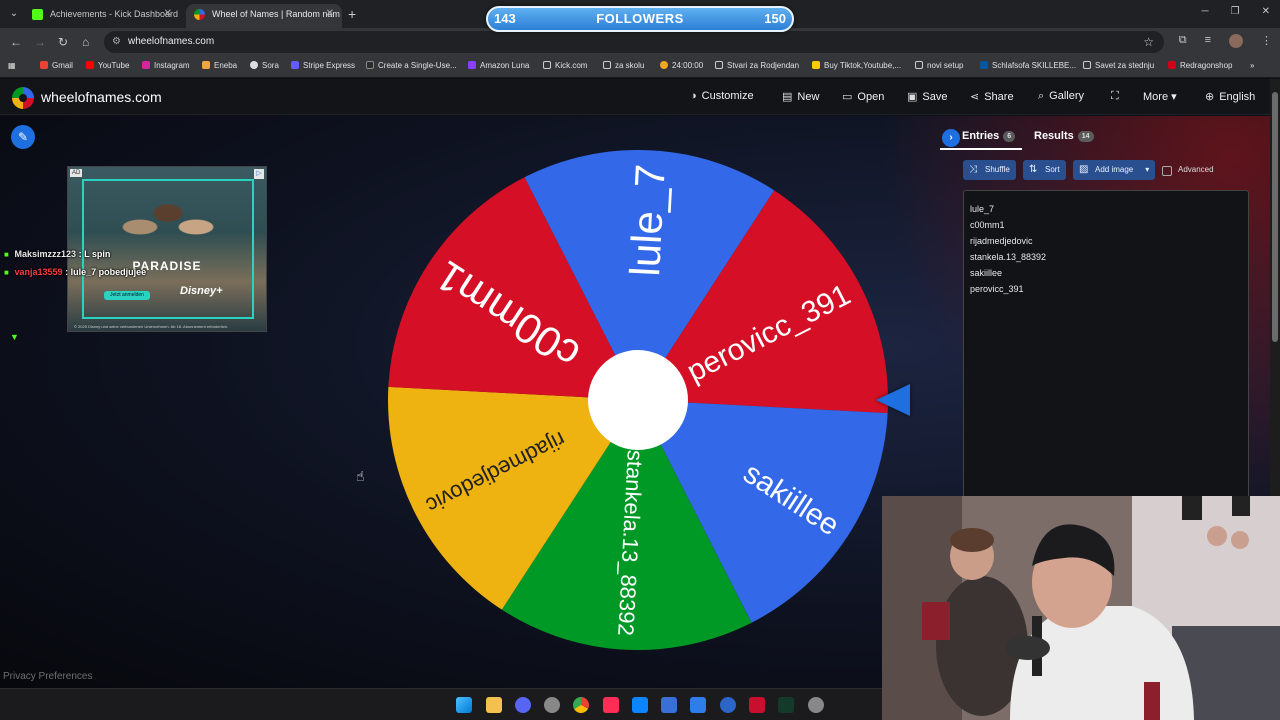 The height and width of the screenshot is (720, 1280). I want to click on bookmark-gmail: Gmail, so click(56, 65).